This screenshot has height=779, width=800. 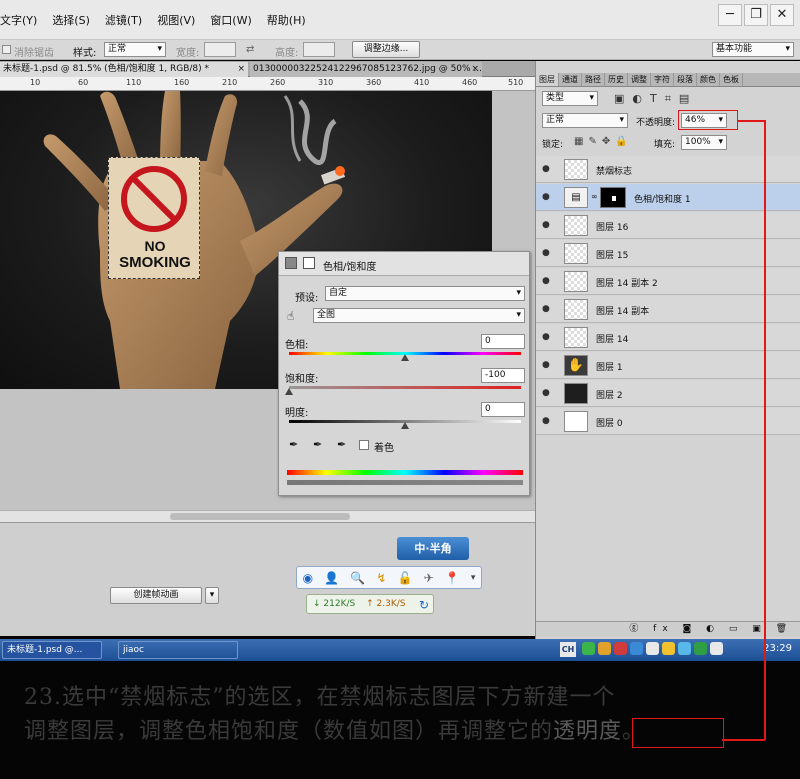 I want to click on task-jiaoc: jiaoc, so click(x=178, y=650).